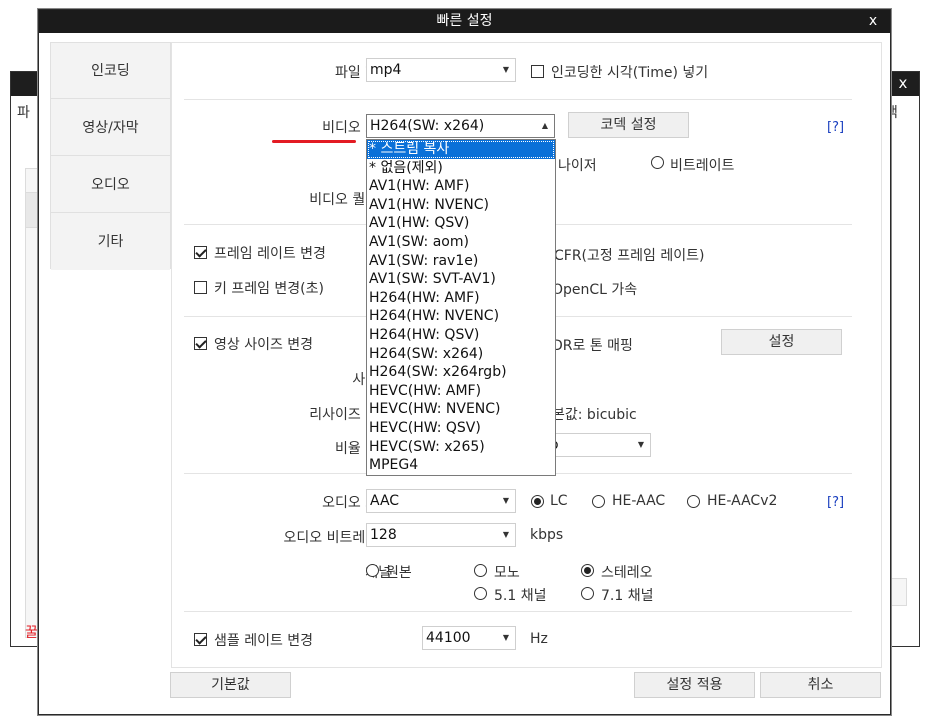 The width and height of the screenshot is (930, 719). Describe the element at coordinates (448, 638) in the screenshot. I see `samplerate-value: 44100` at that location.